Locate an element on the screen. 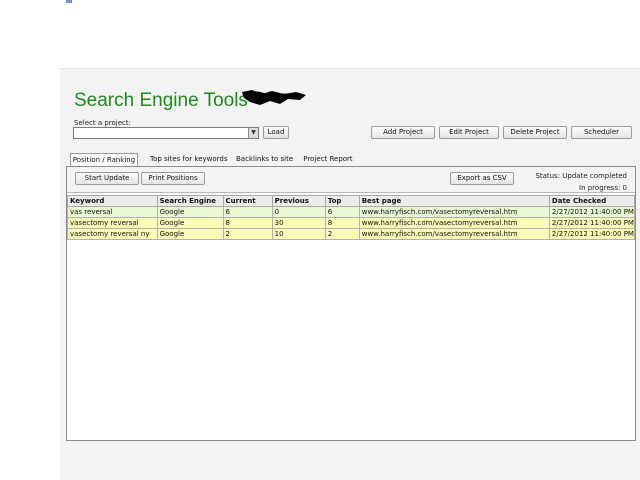 The width and height of the screenshot is (640, 480). tab-position-ranking: Position / Ranking is located at coordinates (104, 159).